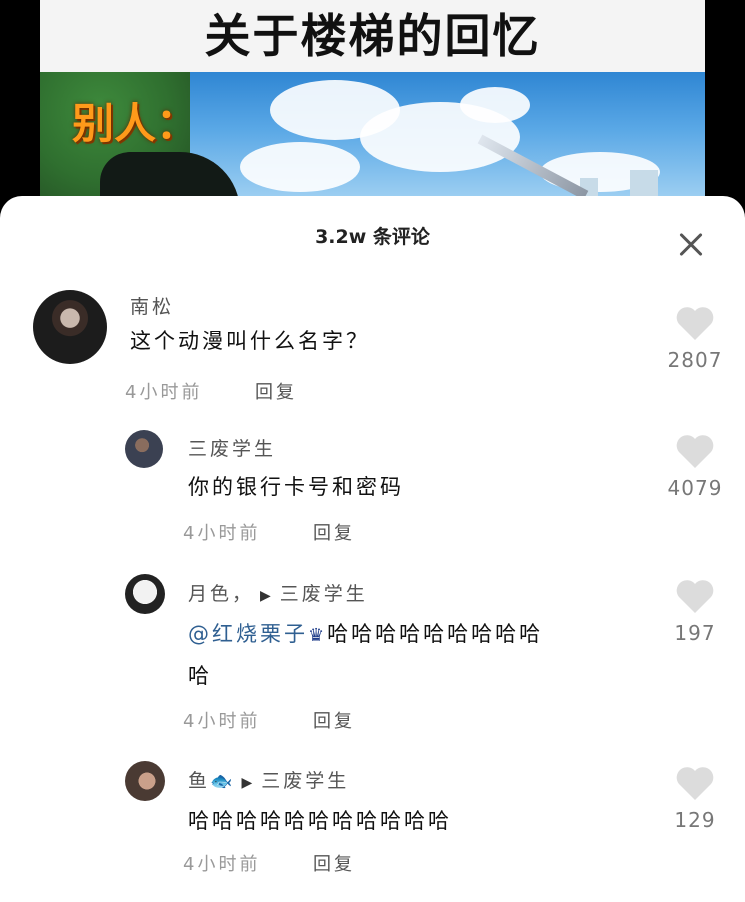 The width and height of the screenshot is (745, 902). What do you see at coordinates (232, 447) in the screenshot?
I see `comment-username: 三废学生` at bounding box center [232, 447].